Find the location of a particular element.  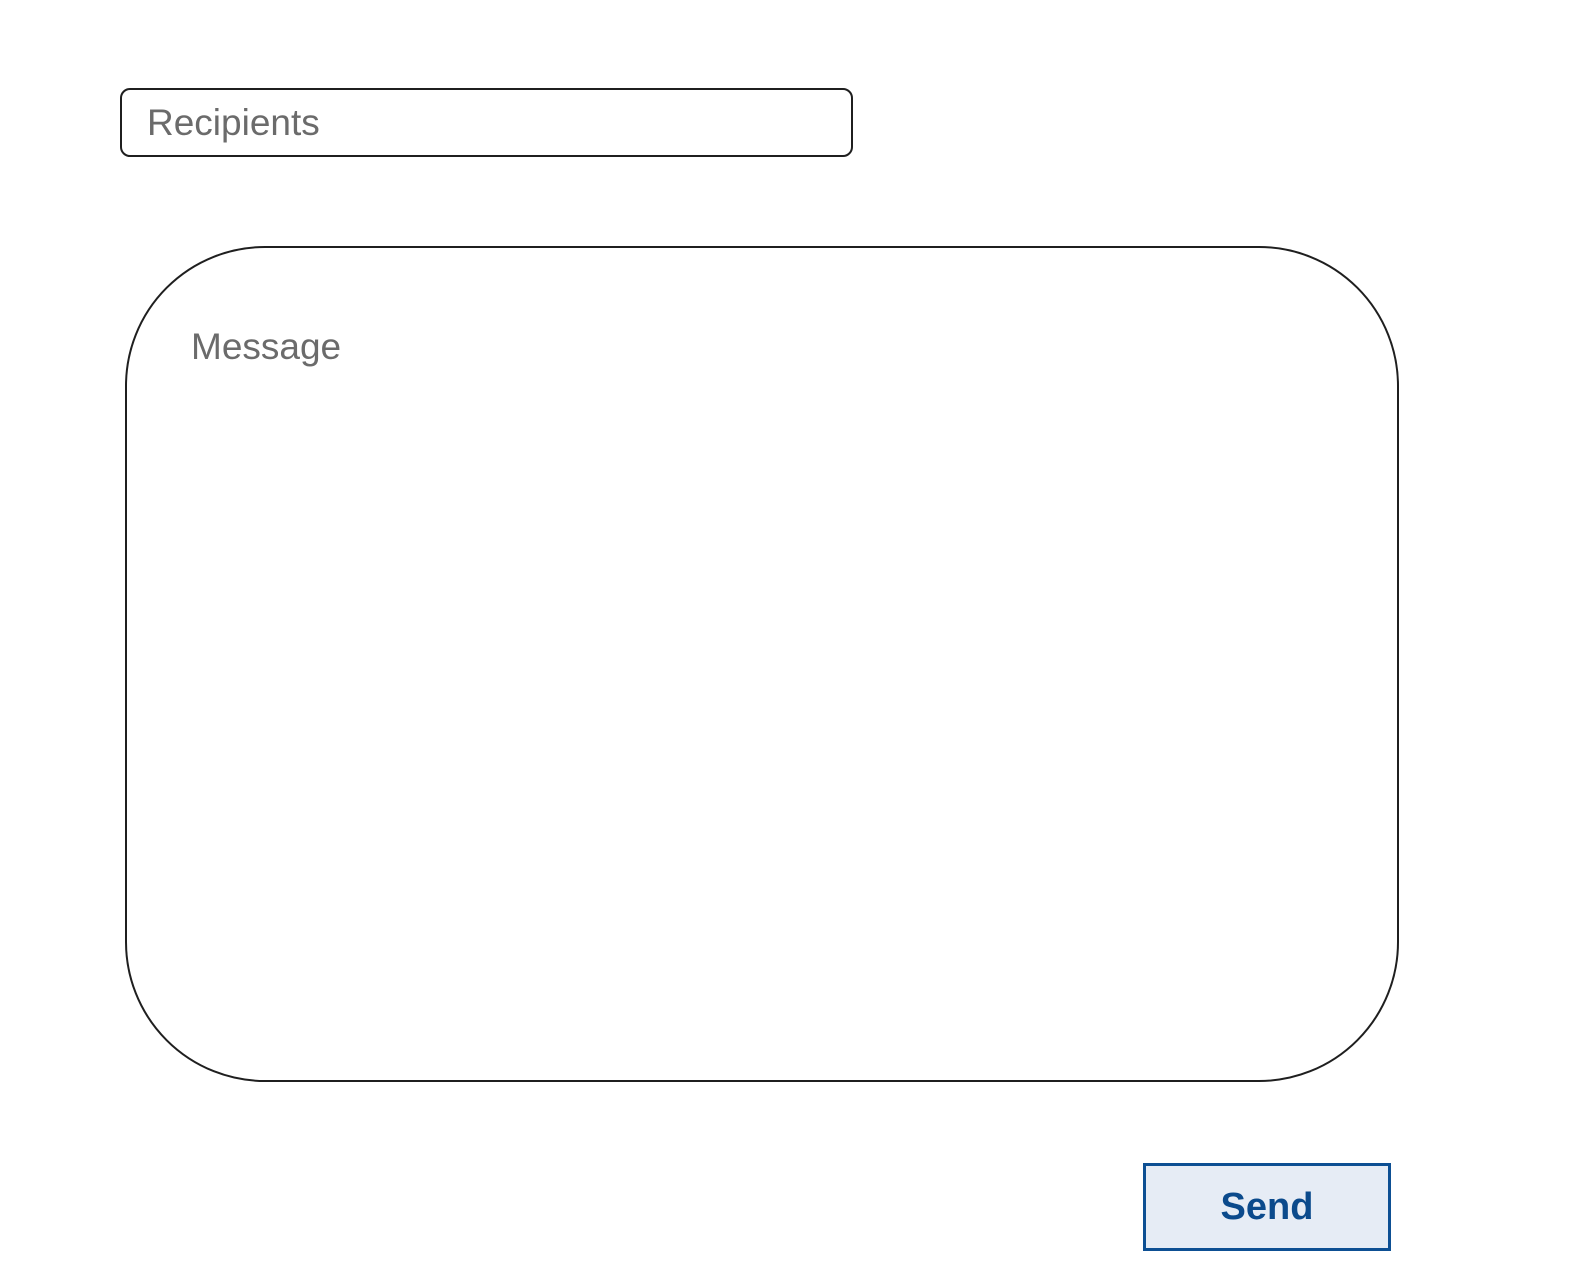

message-placeholder: Message is located at coordinates (266, 346).